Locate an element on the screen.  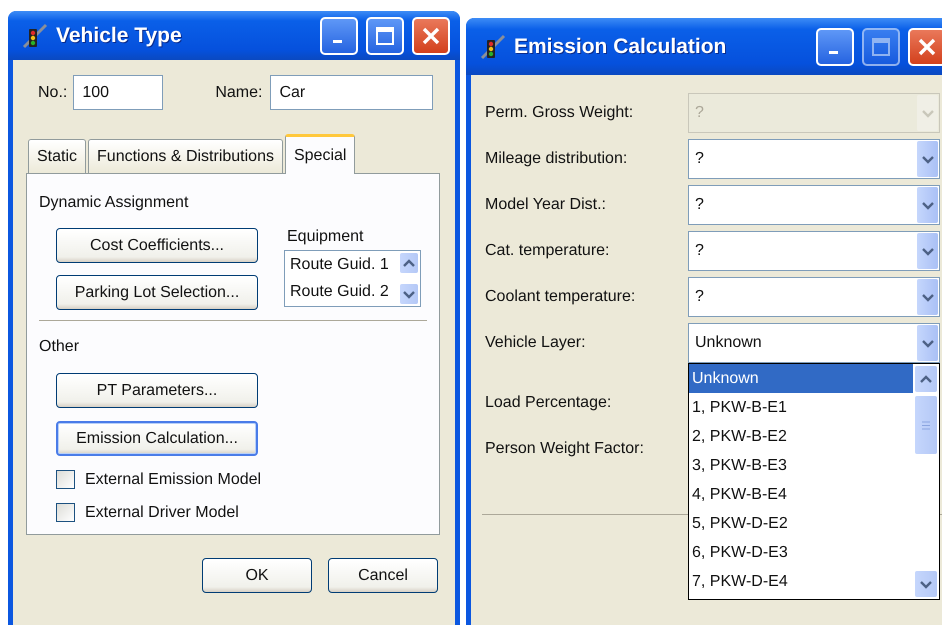
tab: Special is located at coordinates (320, 154).